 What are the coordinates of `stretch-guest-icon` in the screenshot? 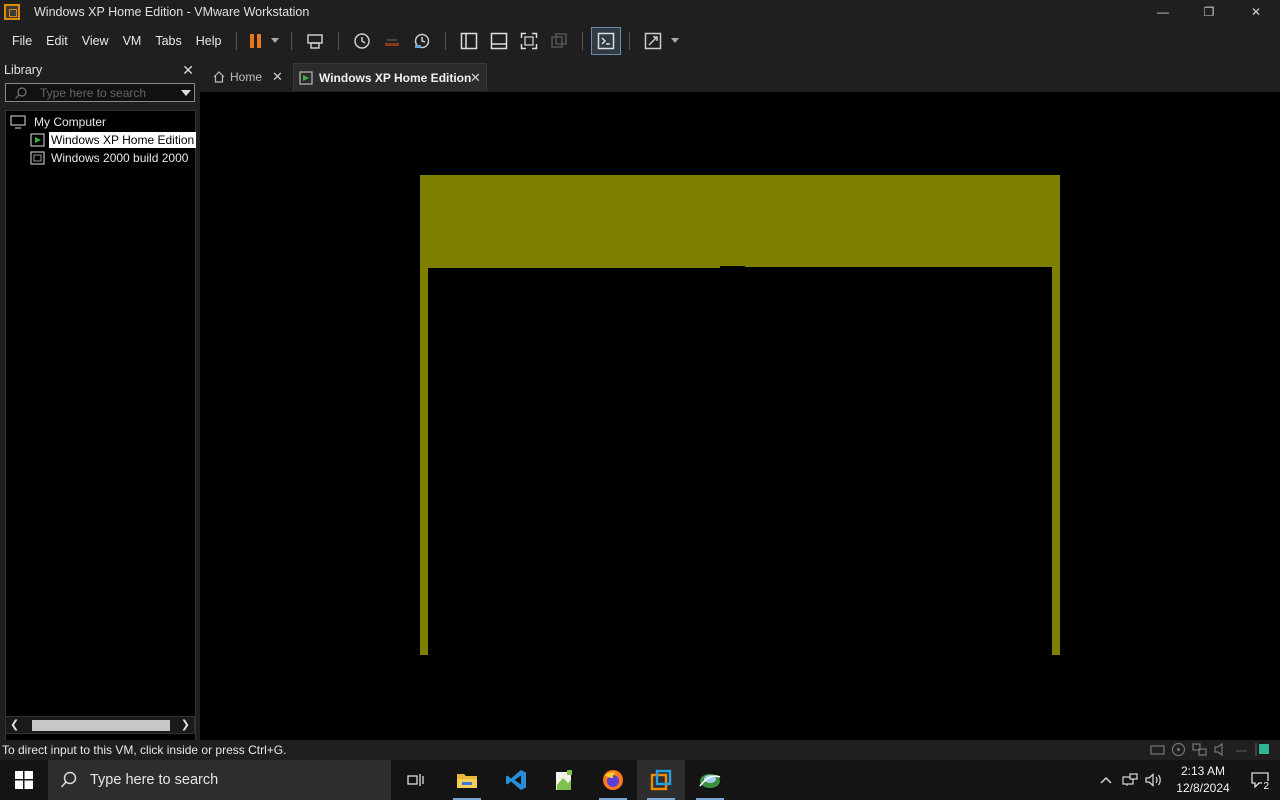 It's located at (653, 41).